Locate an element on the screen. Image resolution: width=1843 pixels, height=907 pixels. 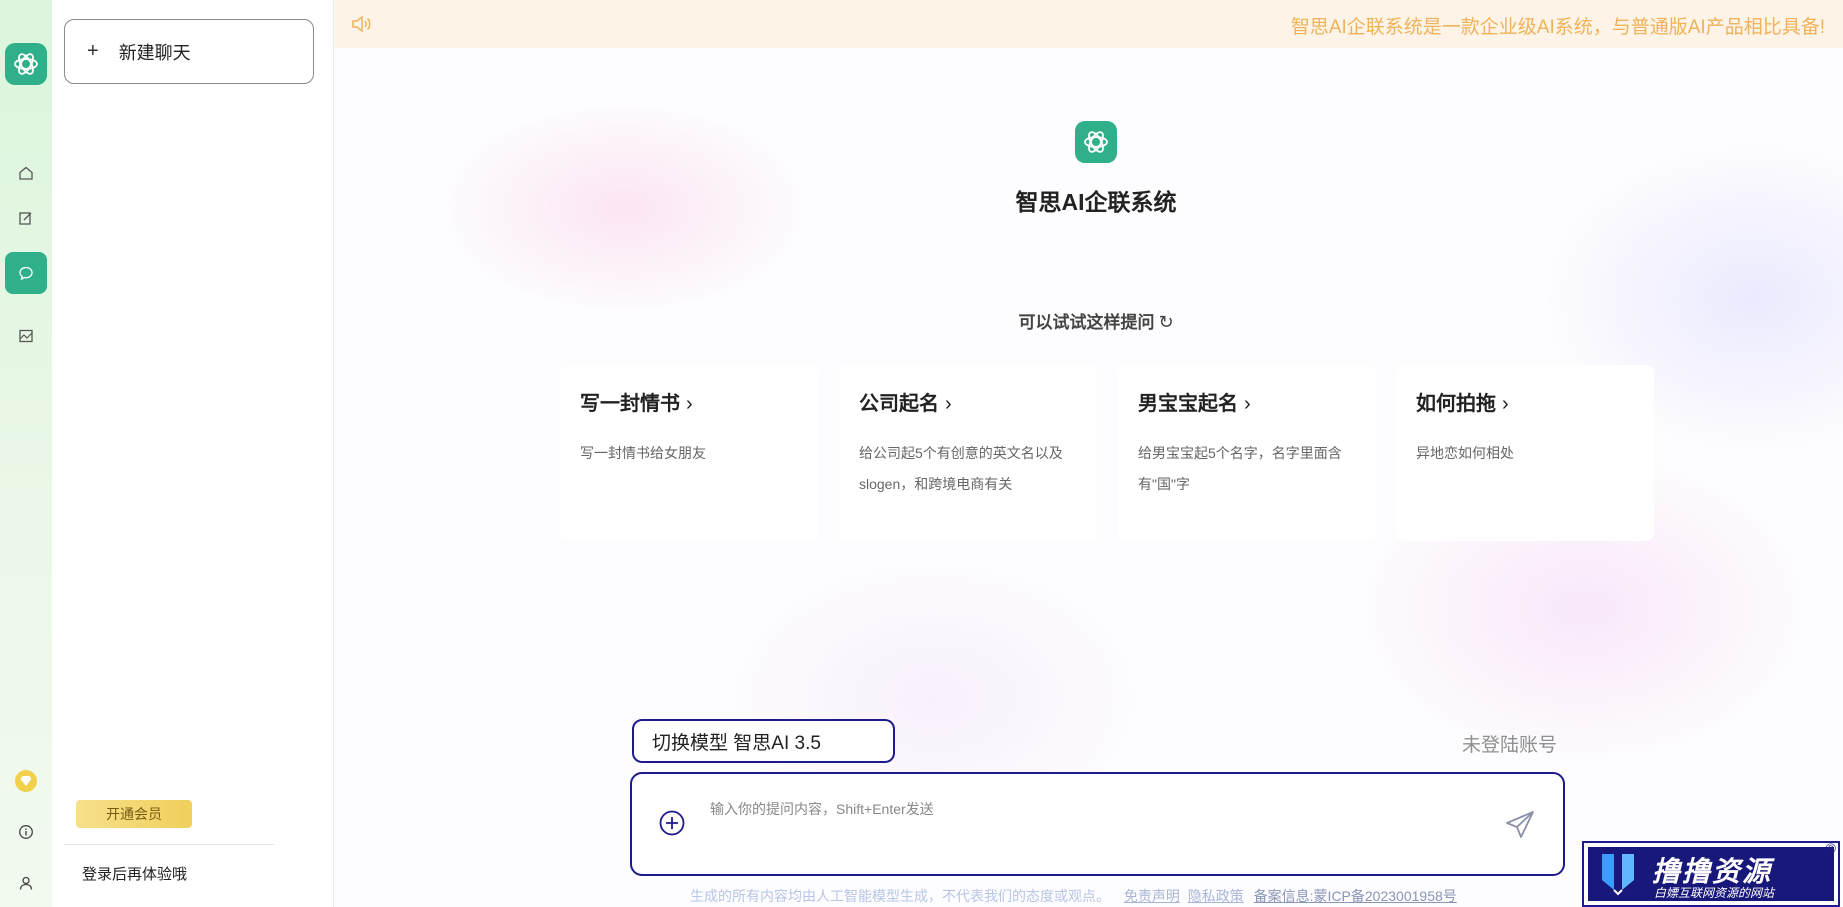
info-icon is located at coordinates (26, 832).